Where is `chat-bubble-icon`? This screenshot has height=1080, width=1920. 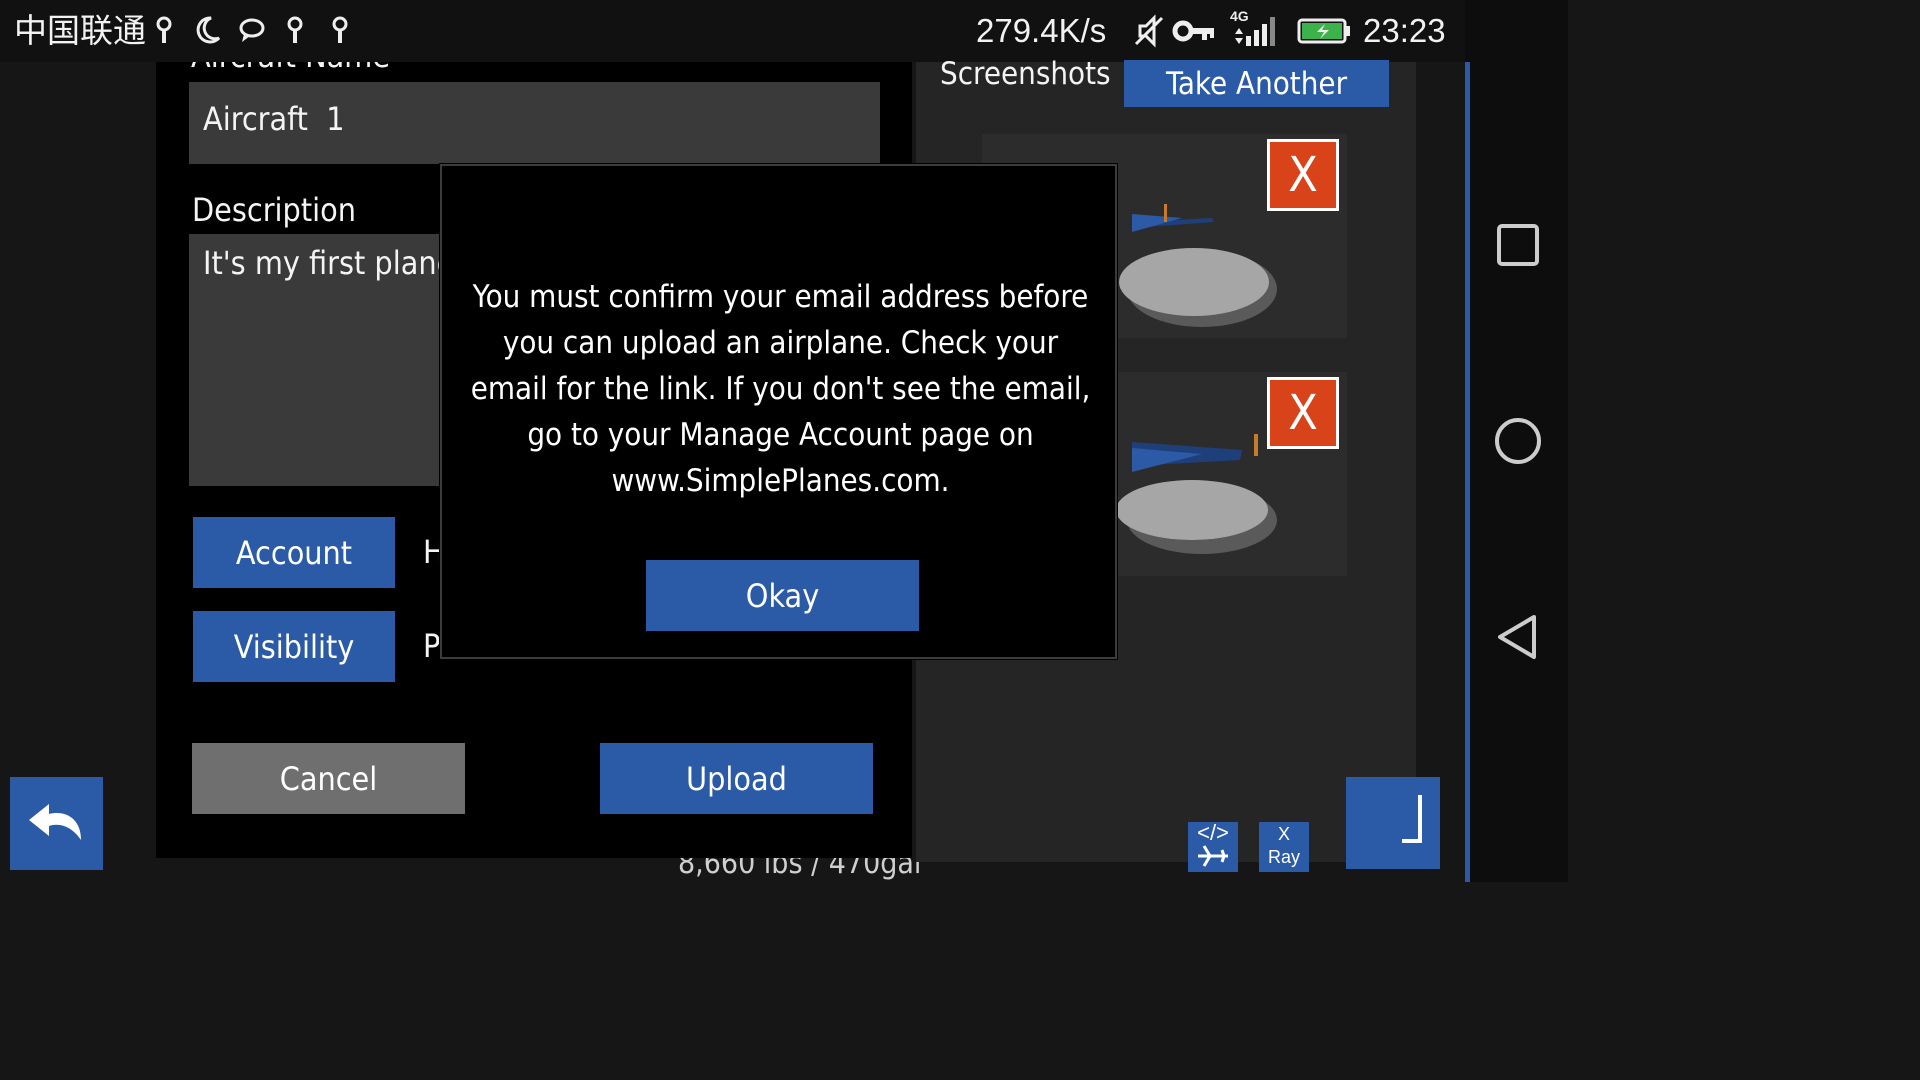 chat-bubble-icon is located at coordinates (252, 30).